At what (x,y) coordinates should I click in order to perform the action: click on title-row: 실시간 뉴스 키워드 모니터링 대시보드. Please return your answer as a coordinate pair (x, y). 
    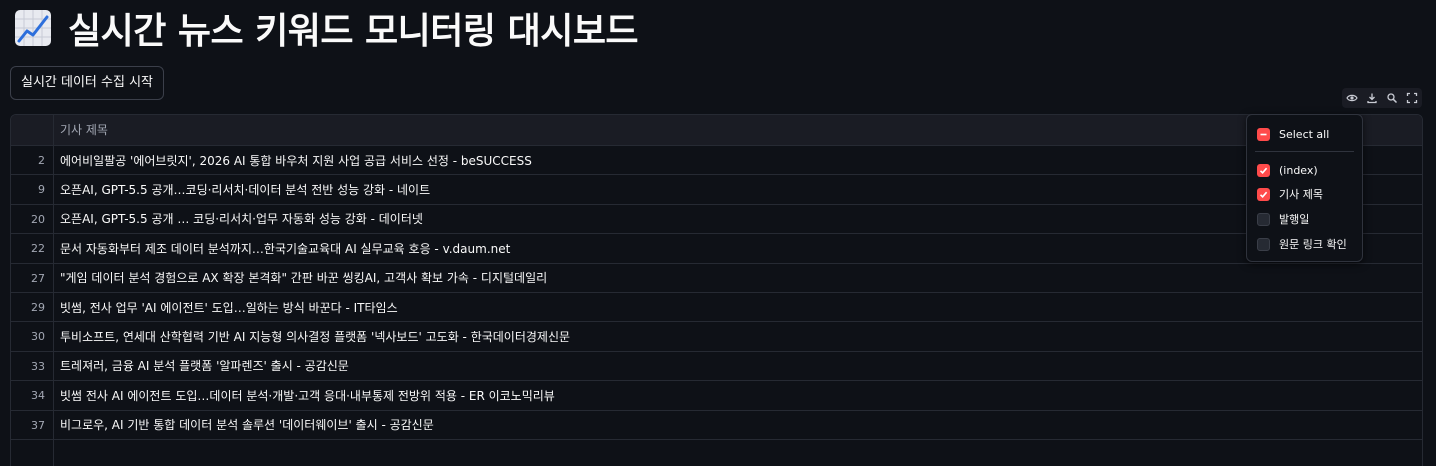
    Looking at the image, I should click on (326, 29).